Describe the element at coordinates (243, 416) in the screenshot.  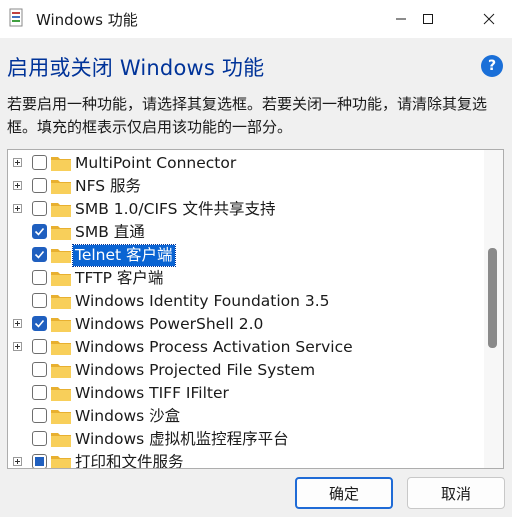
I see `feature-item: Windows 沙盒` at that location.